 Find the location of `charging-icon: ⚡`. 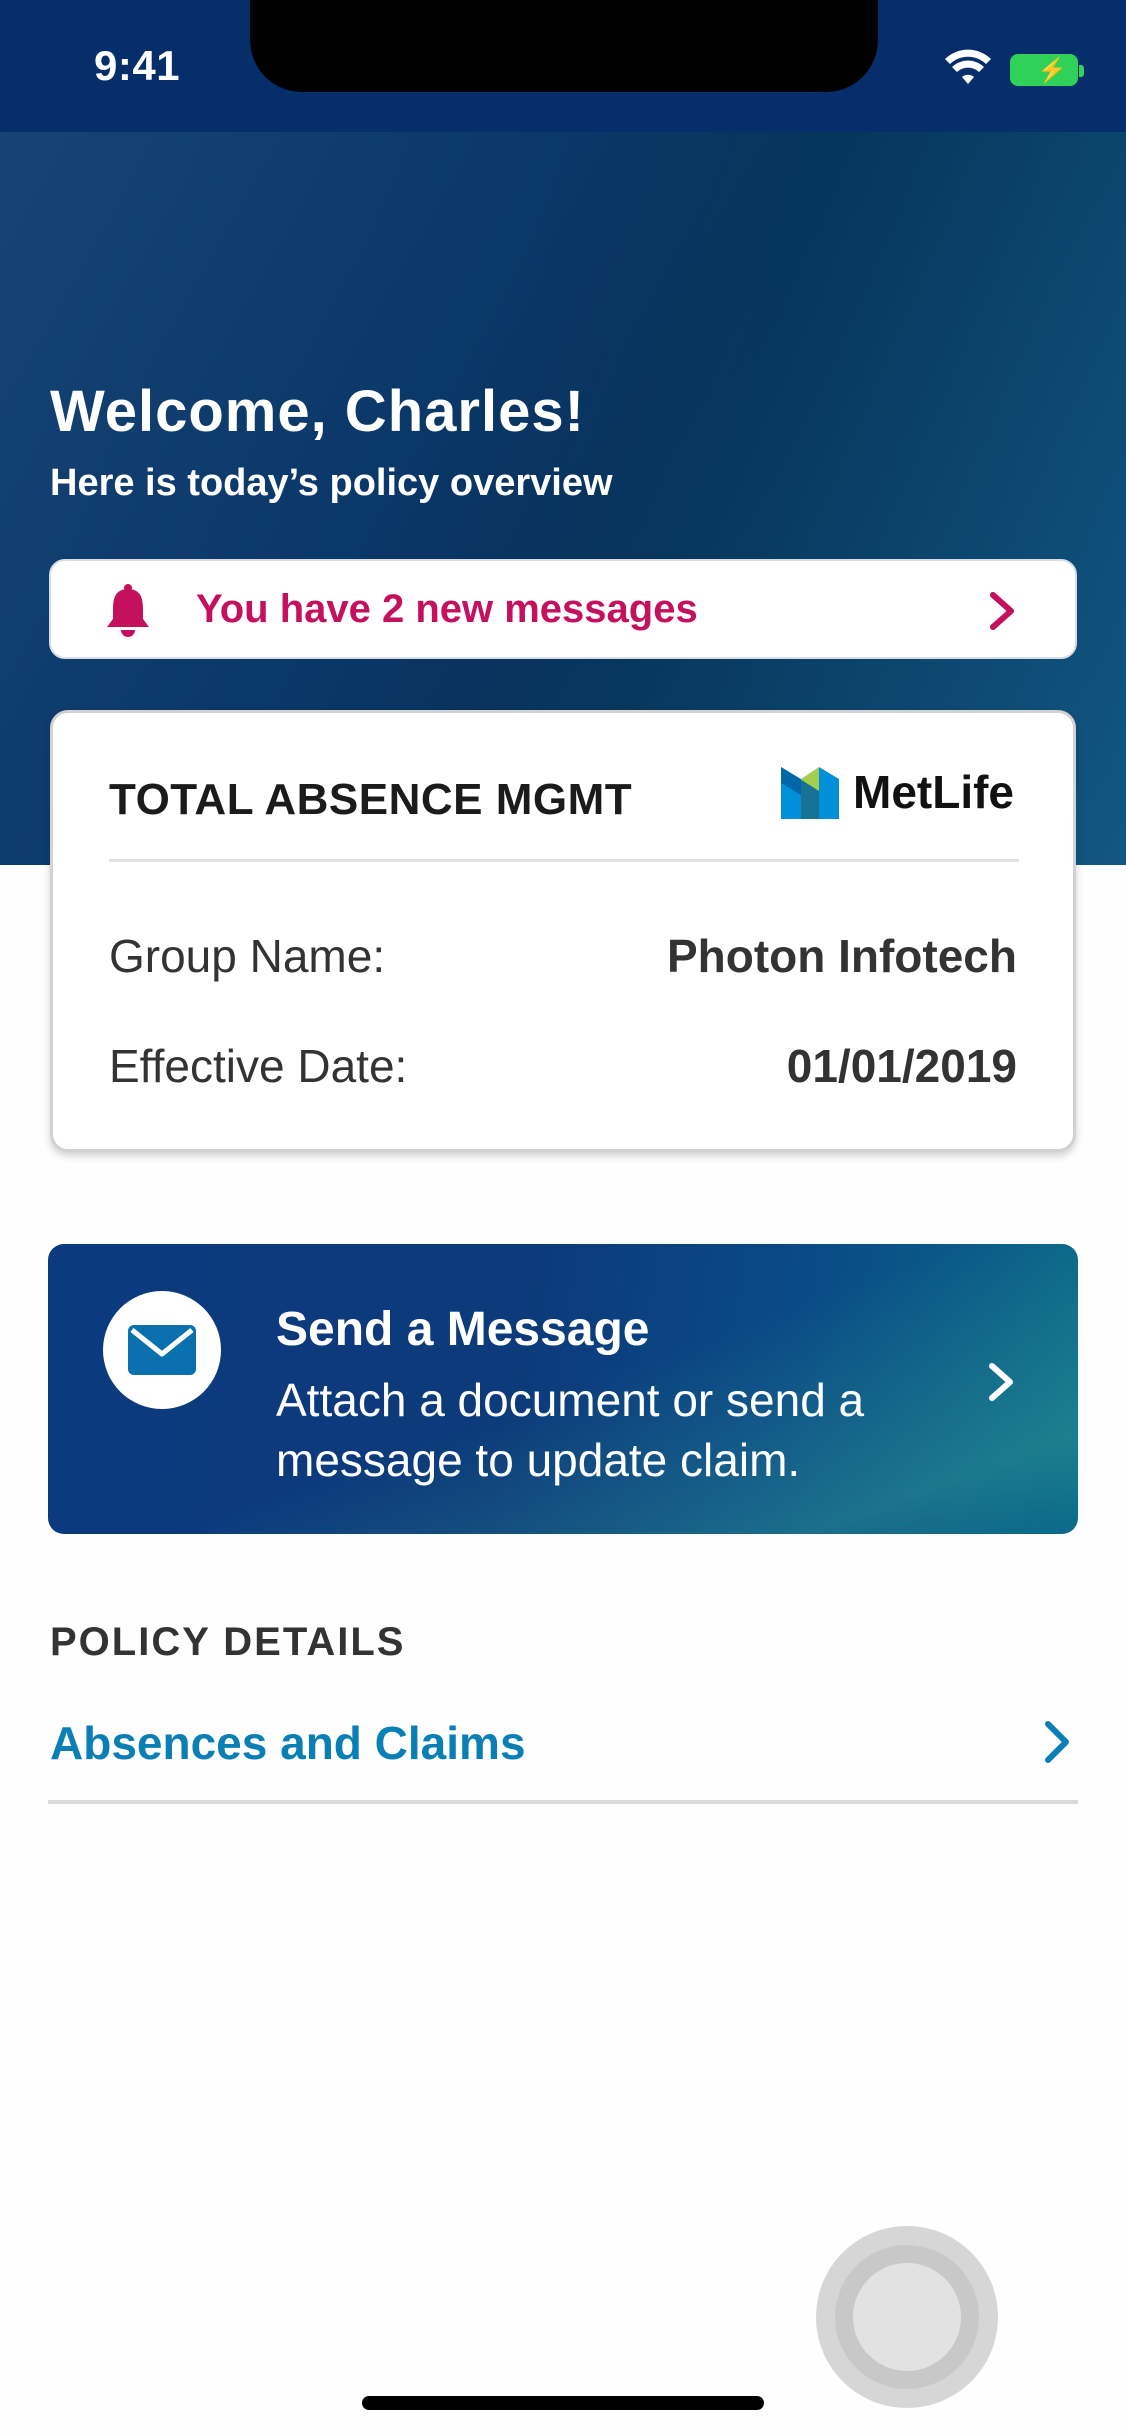

charging-icon: ⚡ is located at coordinates (1052, 70).